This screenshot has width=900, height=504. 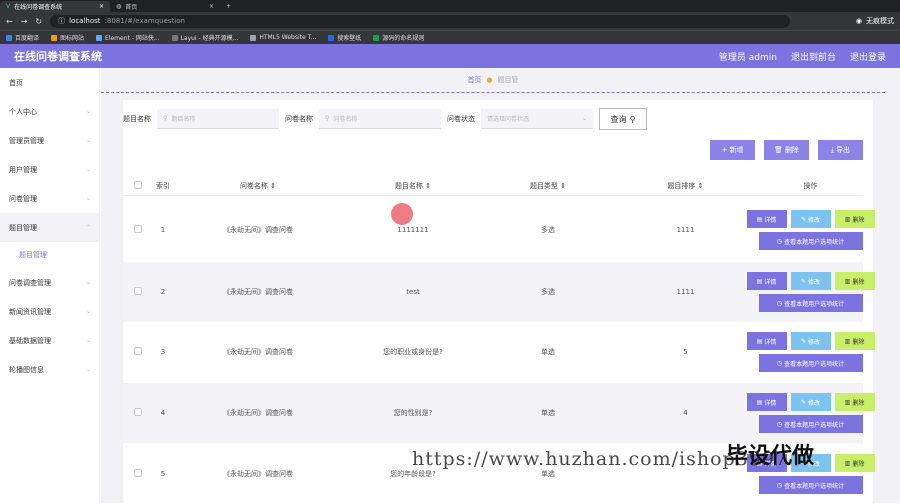 What do you see at coordinates (67, 37) in the screenshot?
I see `bookmark: 图标网站` at bounding box center [67, 37].